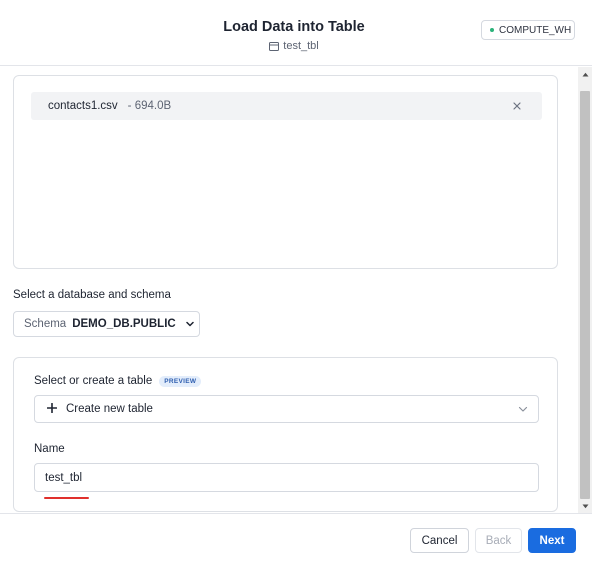 This screenshot has height=563, width=592. What do you see at coordinates (296, 33) in the screenshot?
I see `dialog-header: Load Data into Table test_tbl COMPUTE_WH` at bounding box center [296, 33].